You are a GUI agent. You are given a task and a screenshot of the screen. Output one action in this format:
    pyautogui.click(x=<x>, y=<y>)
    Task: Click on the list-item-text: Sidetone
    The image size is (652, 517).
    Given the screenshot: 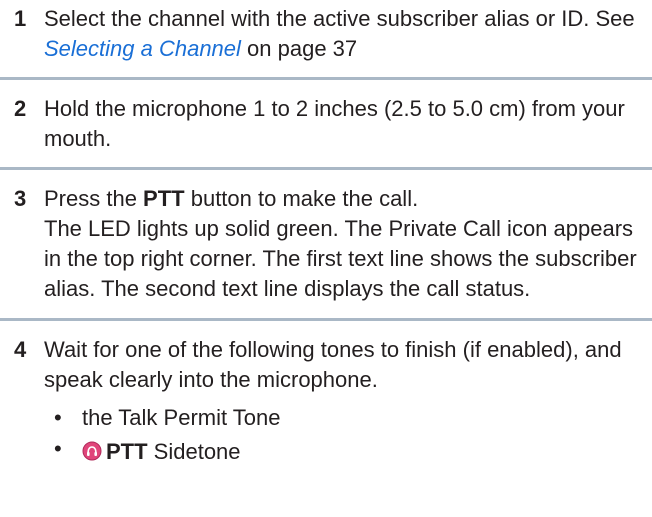 What is the action you would take?
    pyautogui.click(x=194, y=451)
    